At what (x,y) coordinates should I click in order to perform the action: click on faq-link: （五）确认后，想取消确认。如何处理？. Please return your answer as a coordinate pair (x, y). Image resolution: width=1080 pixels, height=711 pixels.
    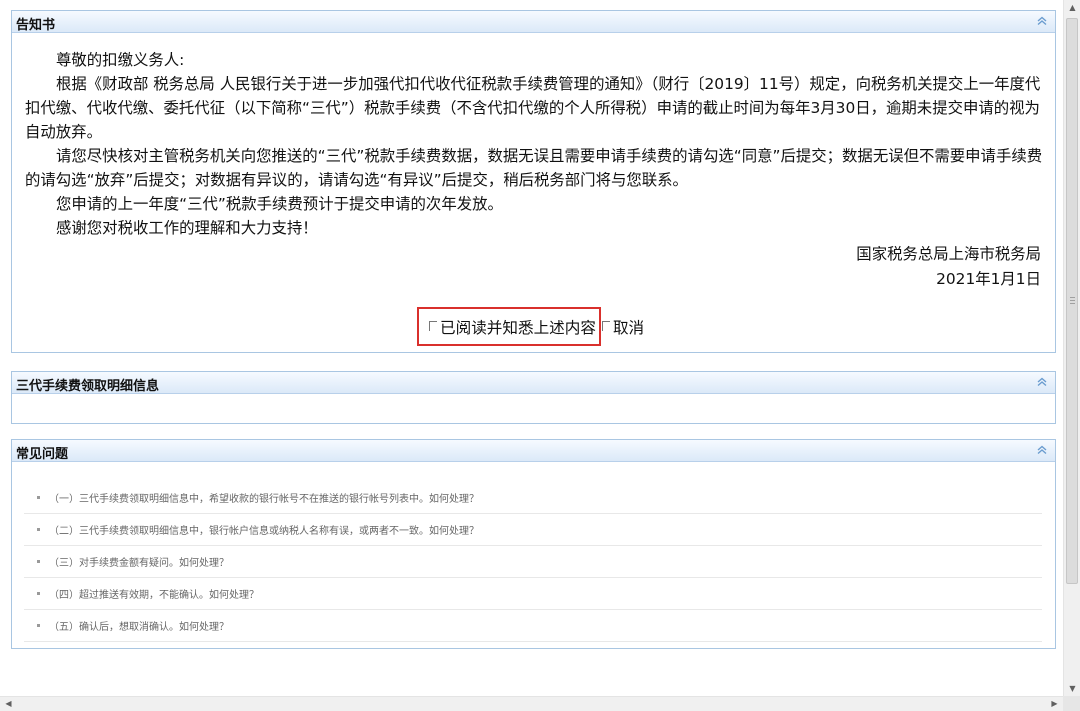
    Looking at the image, I should click on (139, 625).